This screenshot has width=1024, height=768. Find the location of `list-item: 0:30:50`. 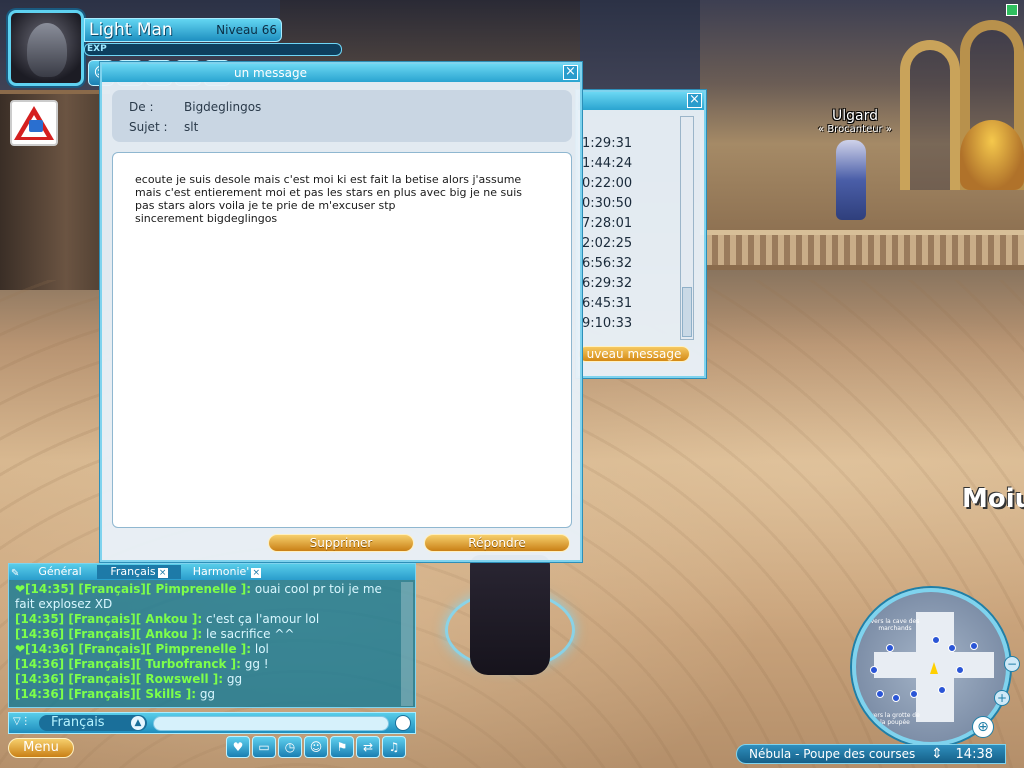

list-item: 0:30:50 is located at coordinates (634, 204).